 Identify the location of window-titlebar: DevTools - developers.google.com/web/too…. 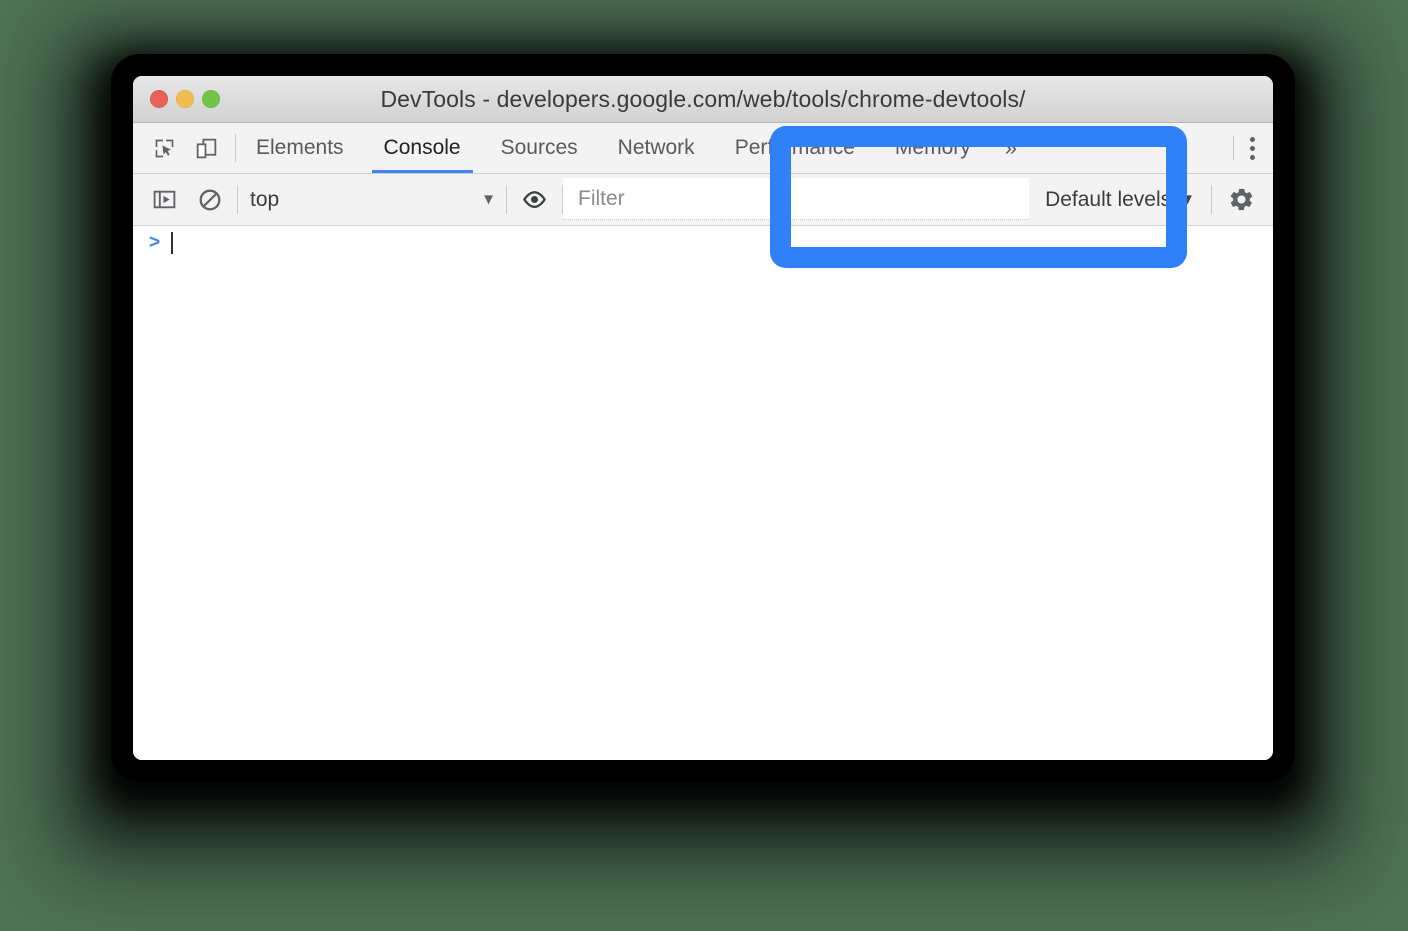
(703, 99).